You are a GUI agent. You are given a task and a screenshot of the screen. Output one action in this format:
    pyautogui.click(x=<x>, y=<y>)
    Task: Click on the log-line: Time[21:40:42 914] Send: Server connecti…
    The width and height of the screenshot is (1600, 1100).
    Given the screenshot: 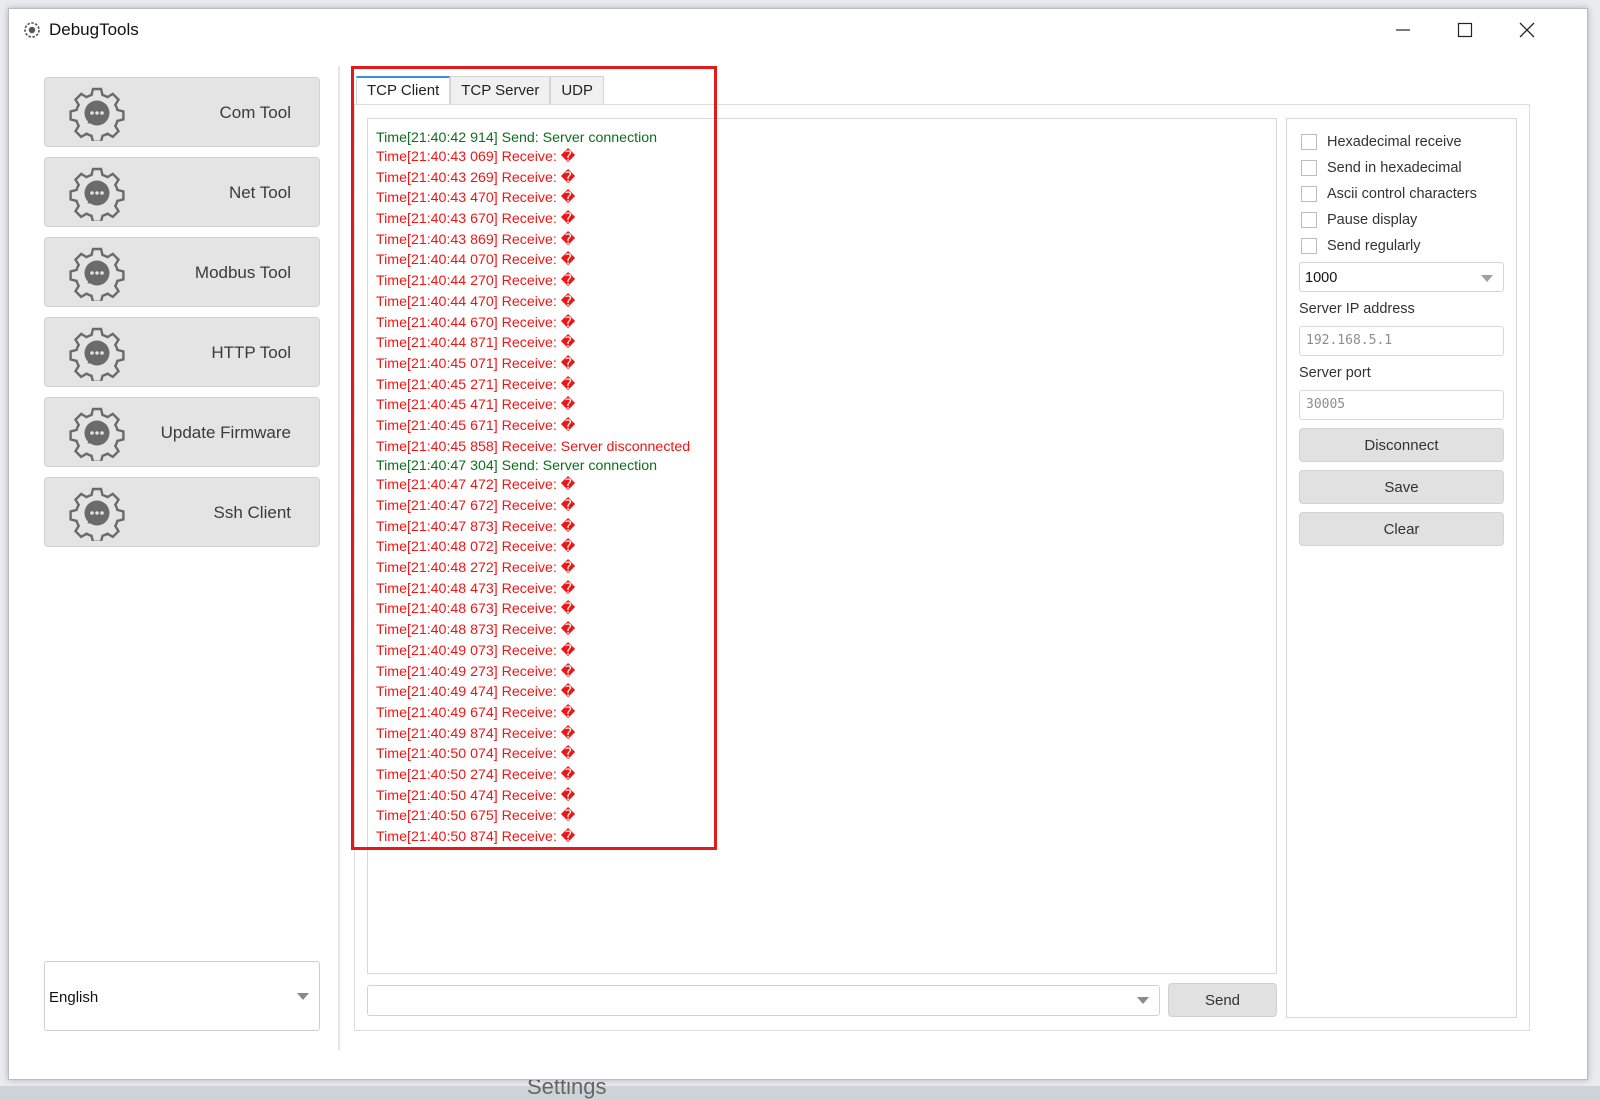 What is the action you would take?
    pyautogui.click(x=517, y=138)
    